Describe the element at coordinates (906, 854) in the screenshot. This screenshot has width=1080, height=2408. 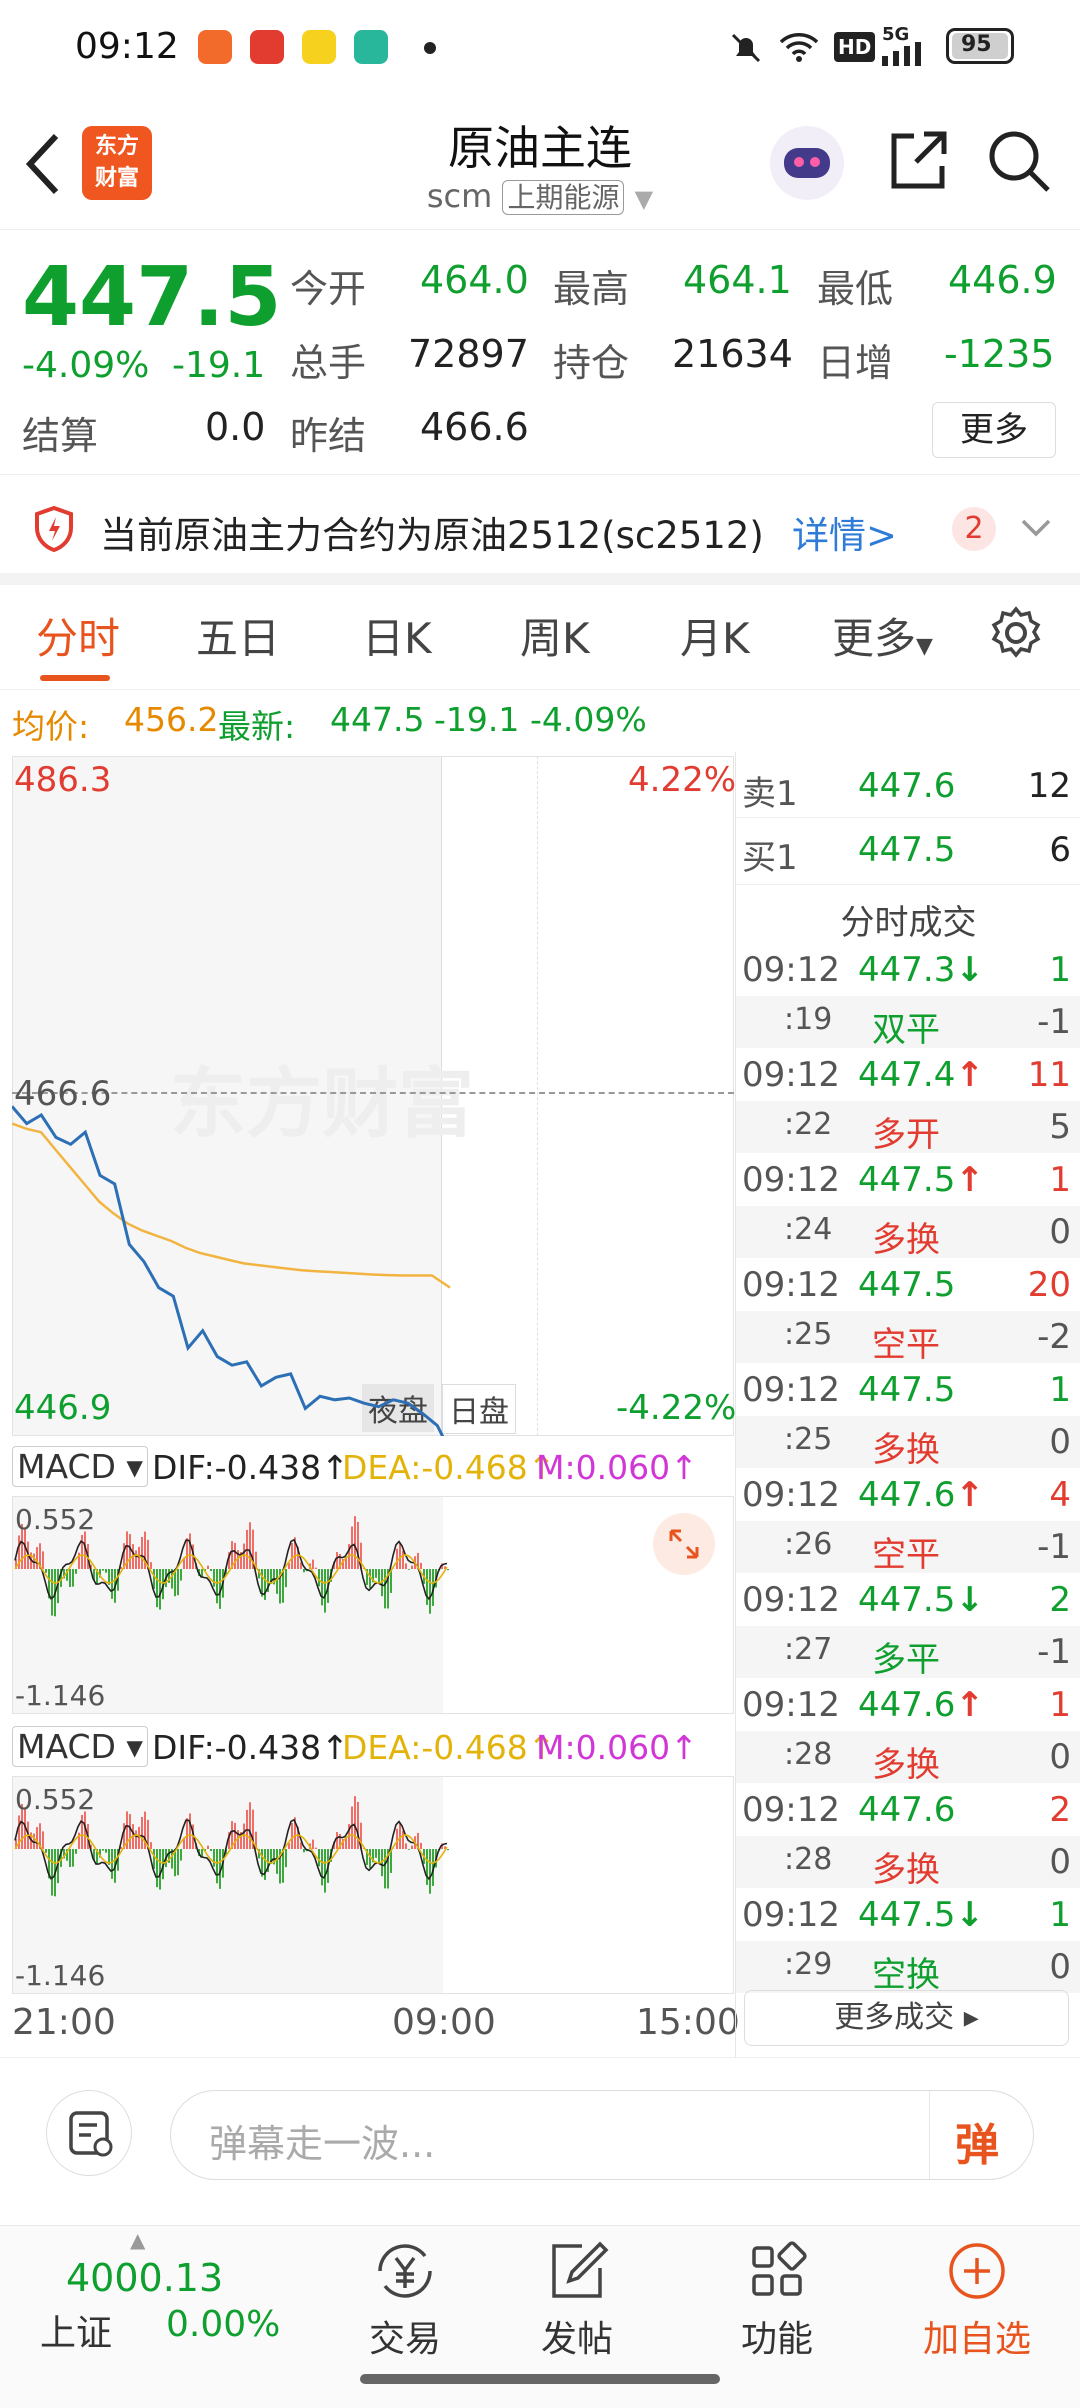
I see `bid-row: 买1 447.5 6` at that location.